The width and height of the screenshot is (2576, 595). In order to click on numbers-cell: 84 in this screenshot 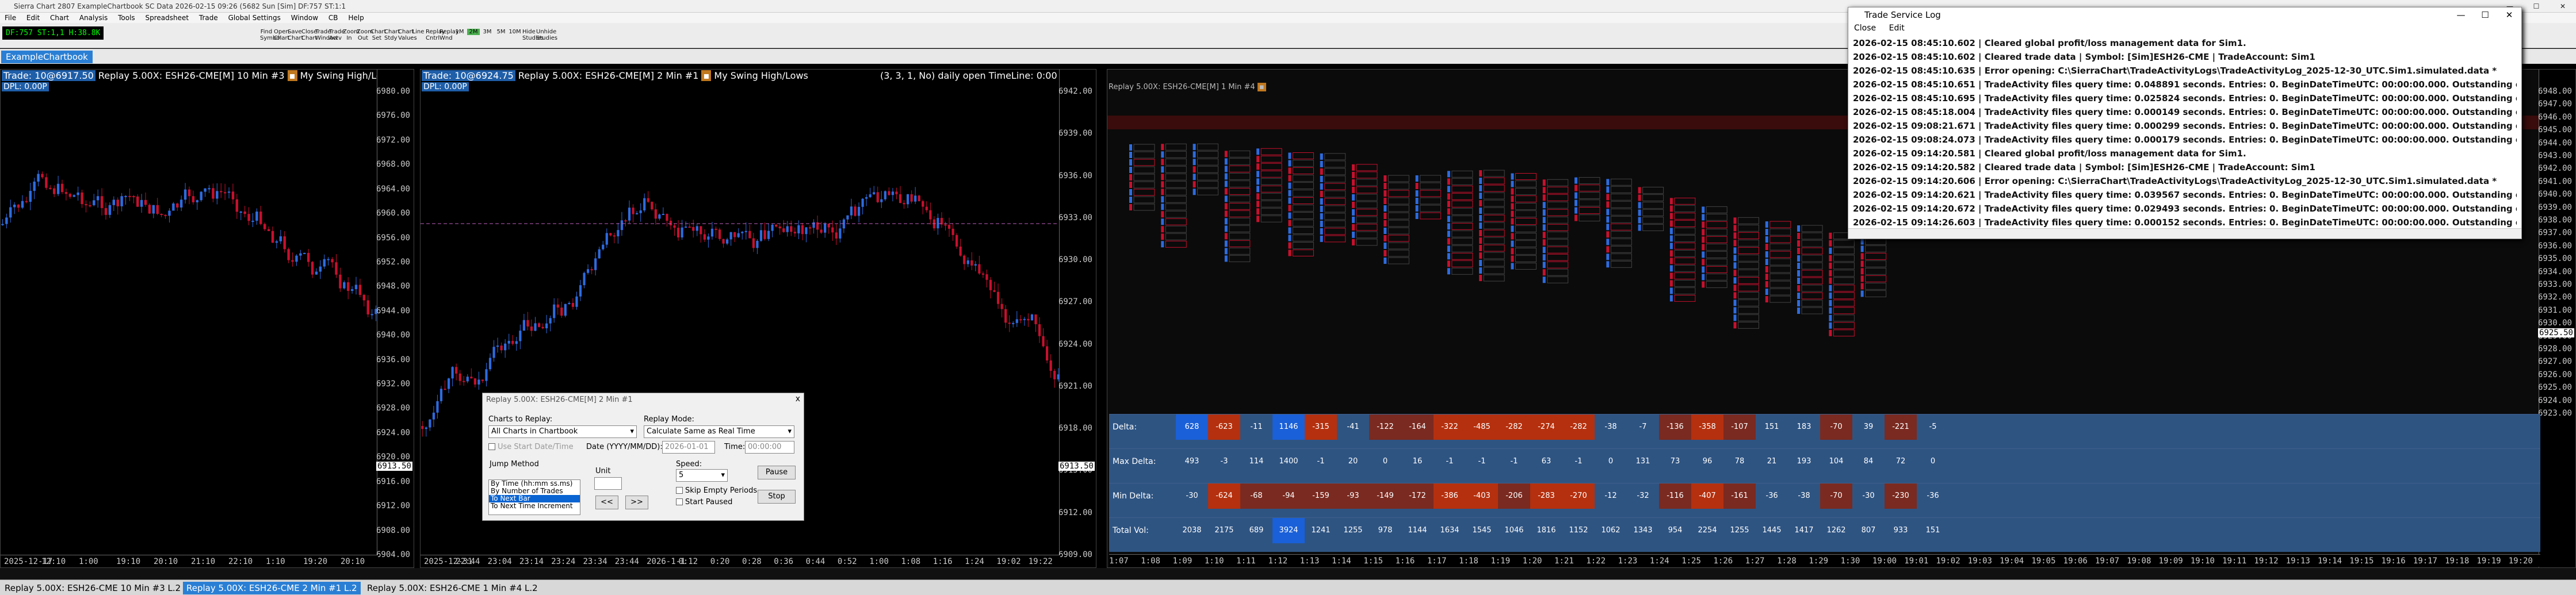, I will do `click(1868, 461)`.